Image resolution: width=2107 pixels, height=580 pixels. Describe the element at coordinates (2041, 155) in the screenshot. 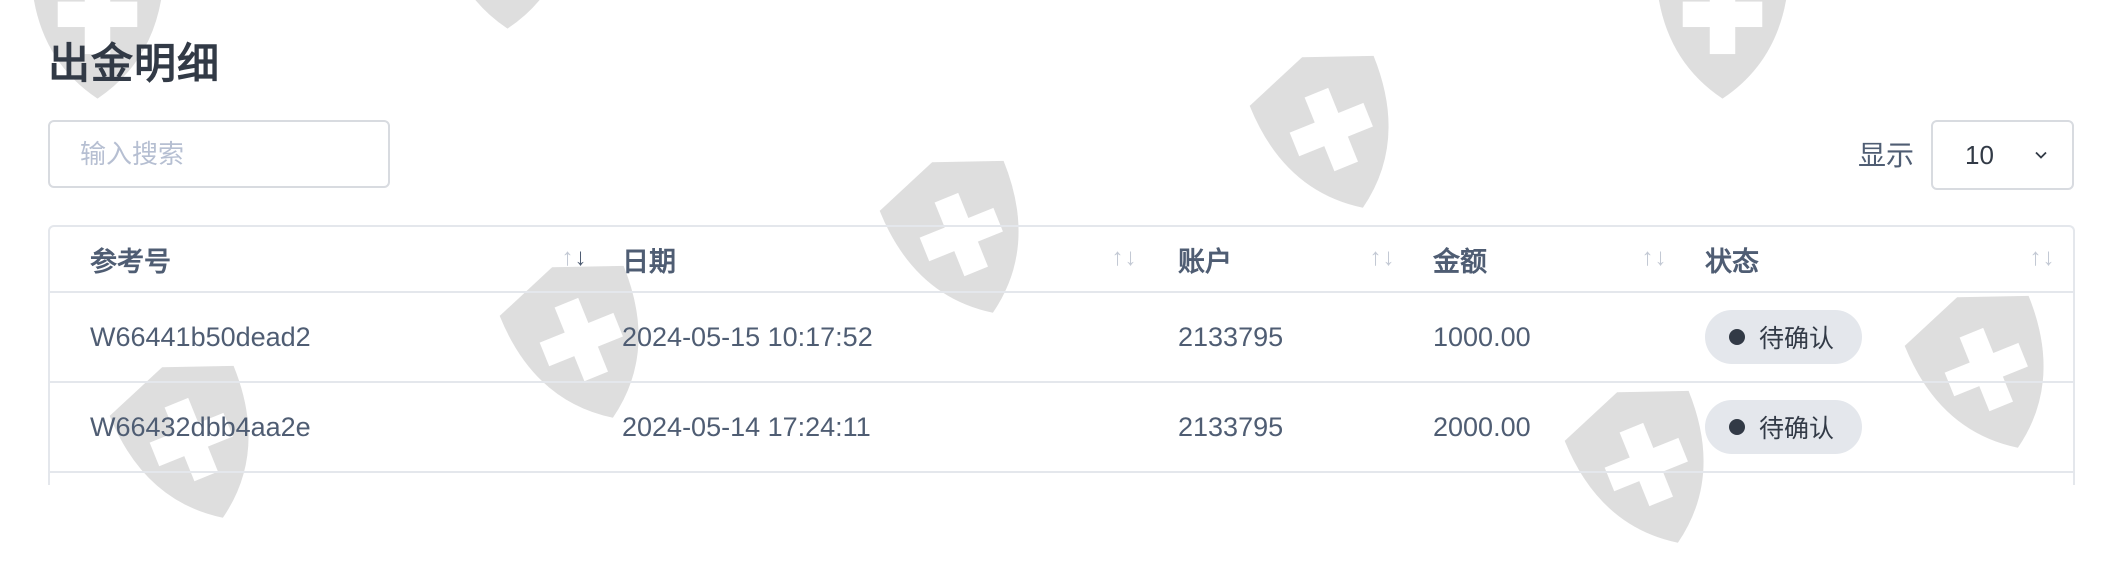

I see `chevron-down-icon` at that location.